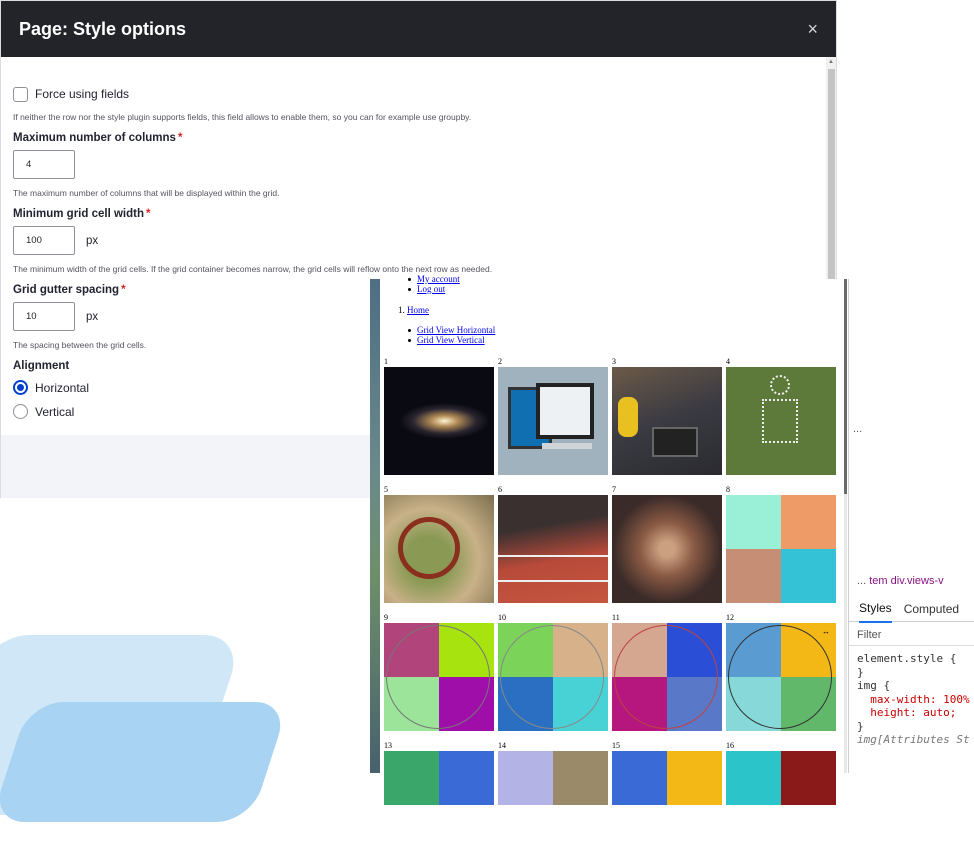 This screenshot has width=974, height=859. Describe the element at coordinates (781, 421) in the screenshot. I see `grass-figure-image` at that location.